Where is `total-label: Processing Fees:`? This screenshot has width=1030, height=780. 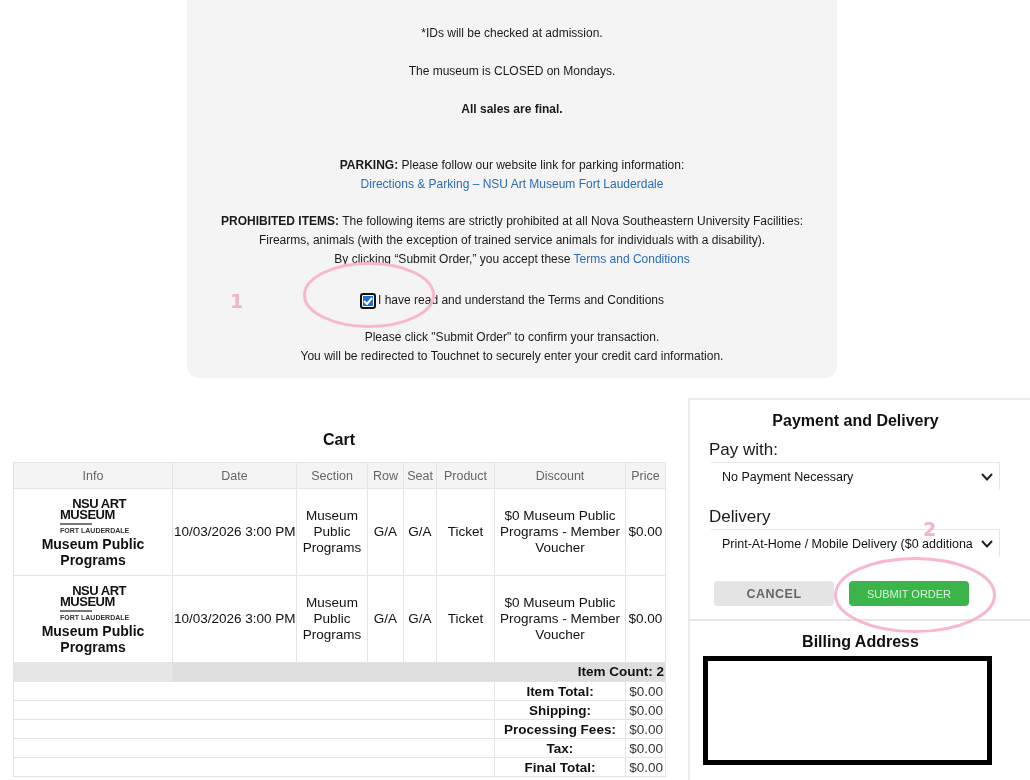
total-label: Processing Fees: is located at coordinates (560, 729).